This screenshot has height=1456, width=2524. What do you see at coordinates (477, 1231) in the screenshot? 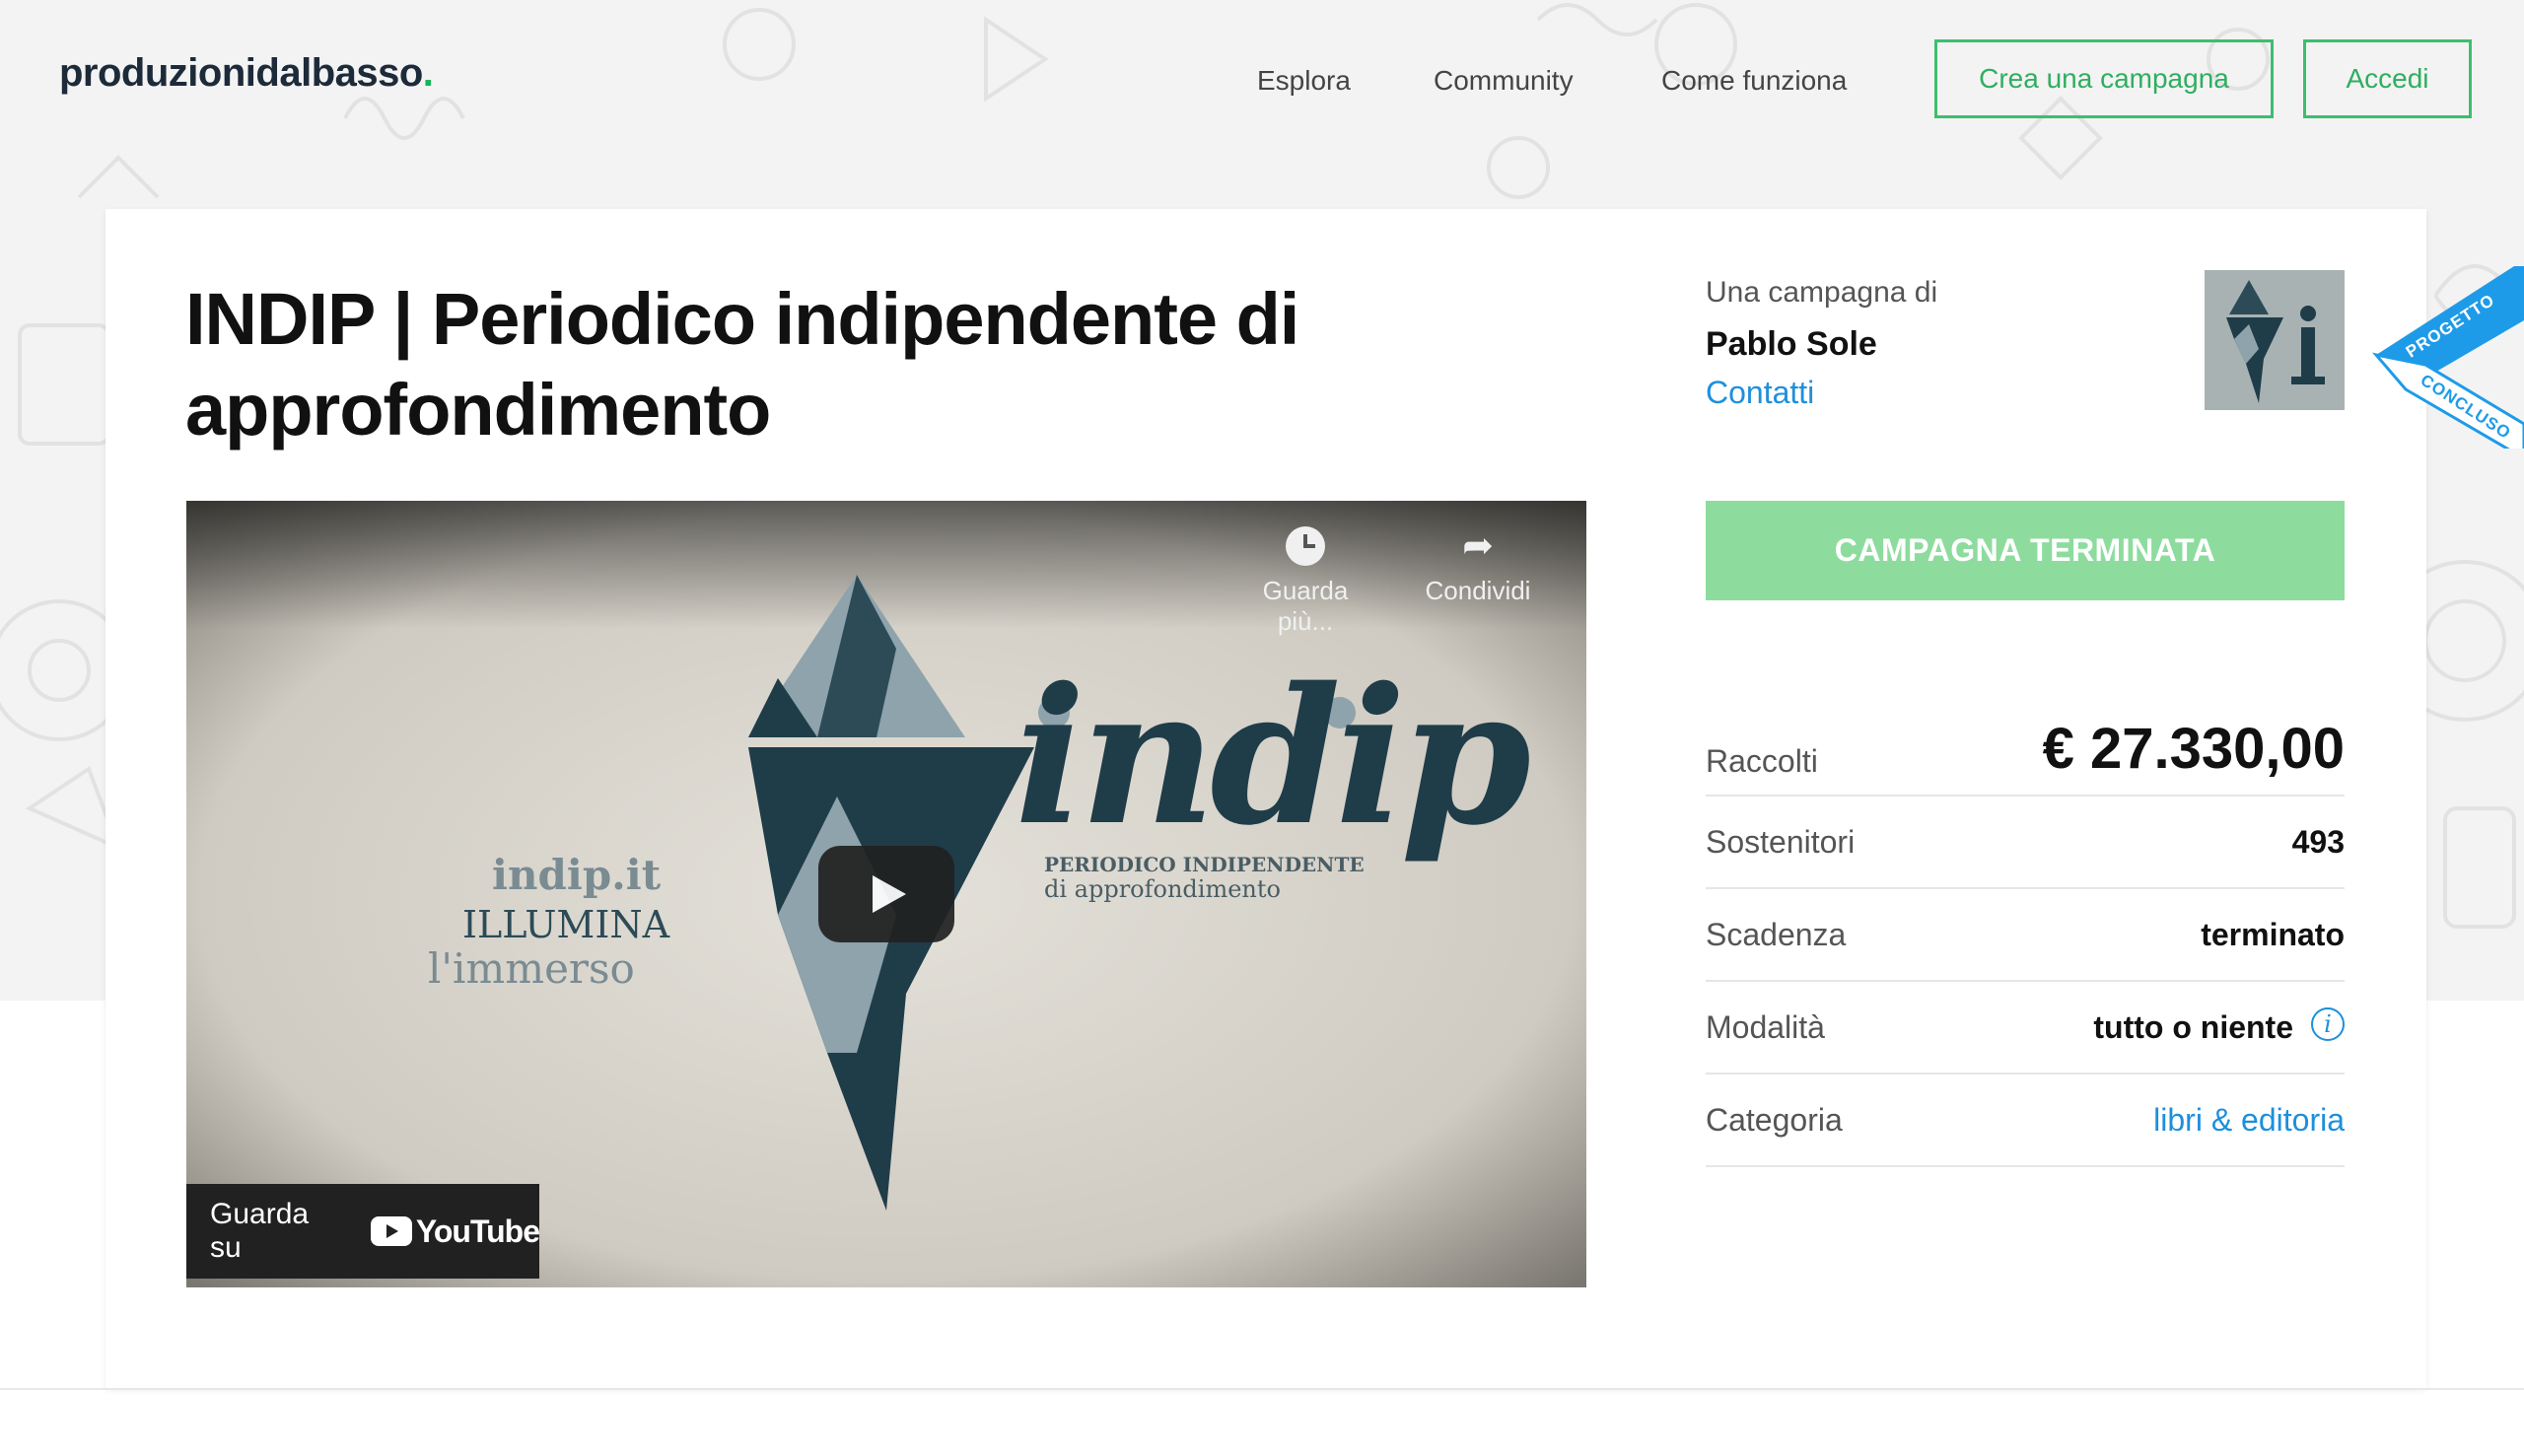
I see `youtube-wordmark: YouTube` at bounding box center [477, 1231].